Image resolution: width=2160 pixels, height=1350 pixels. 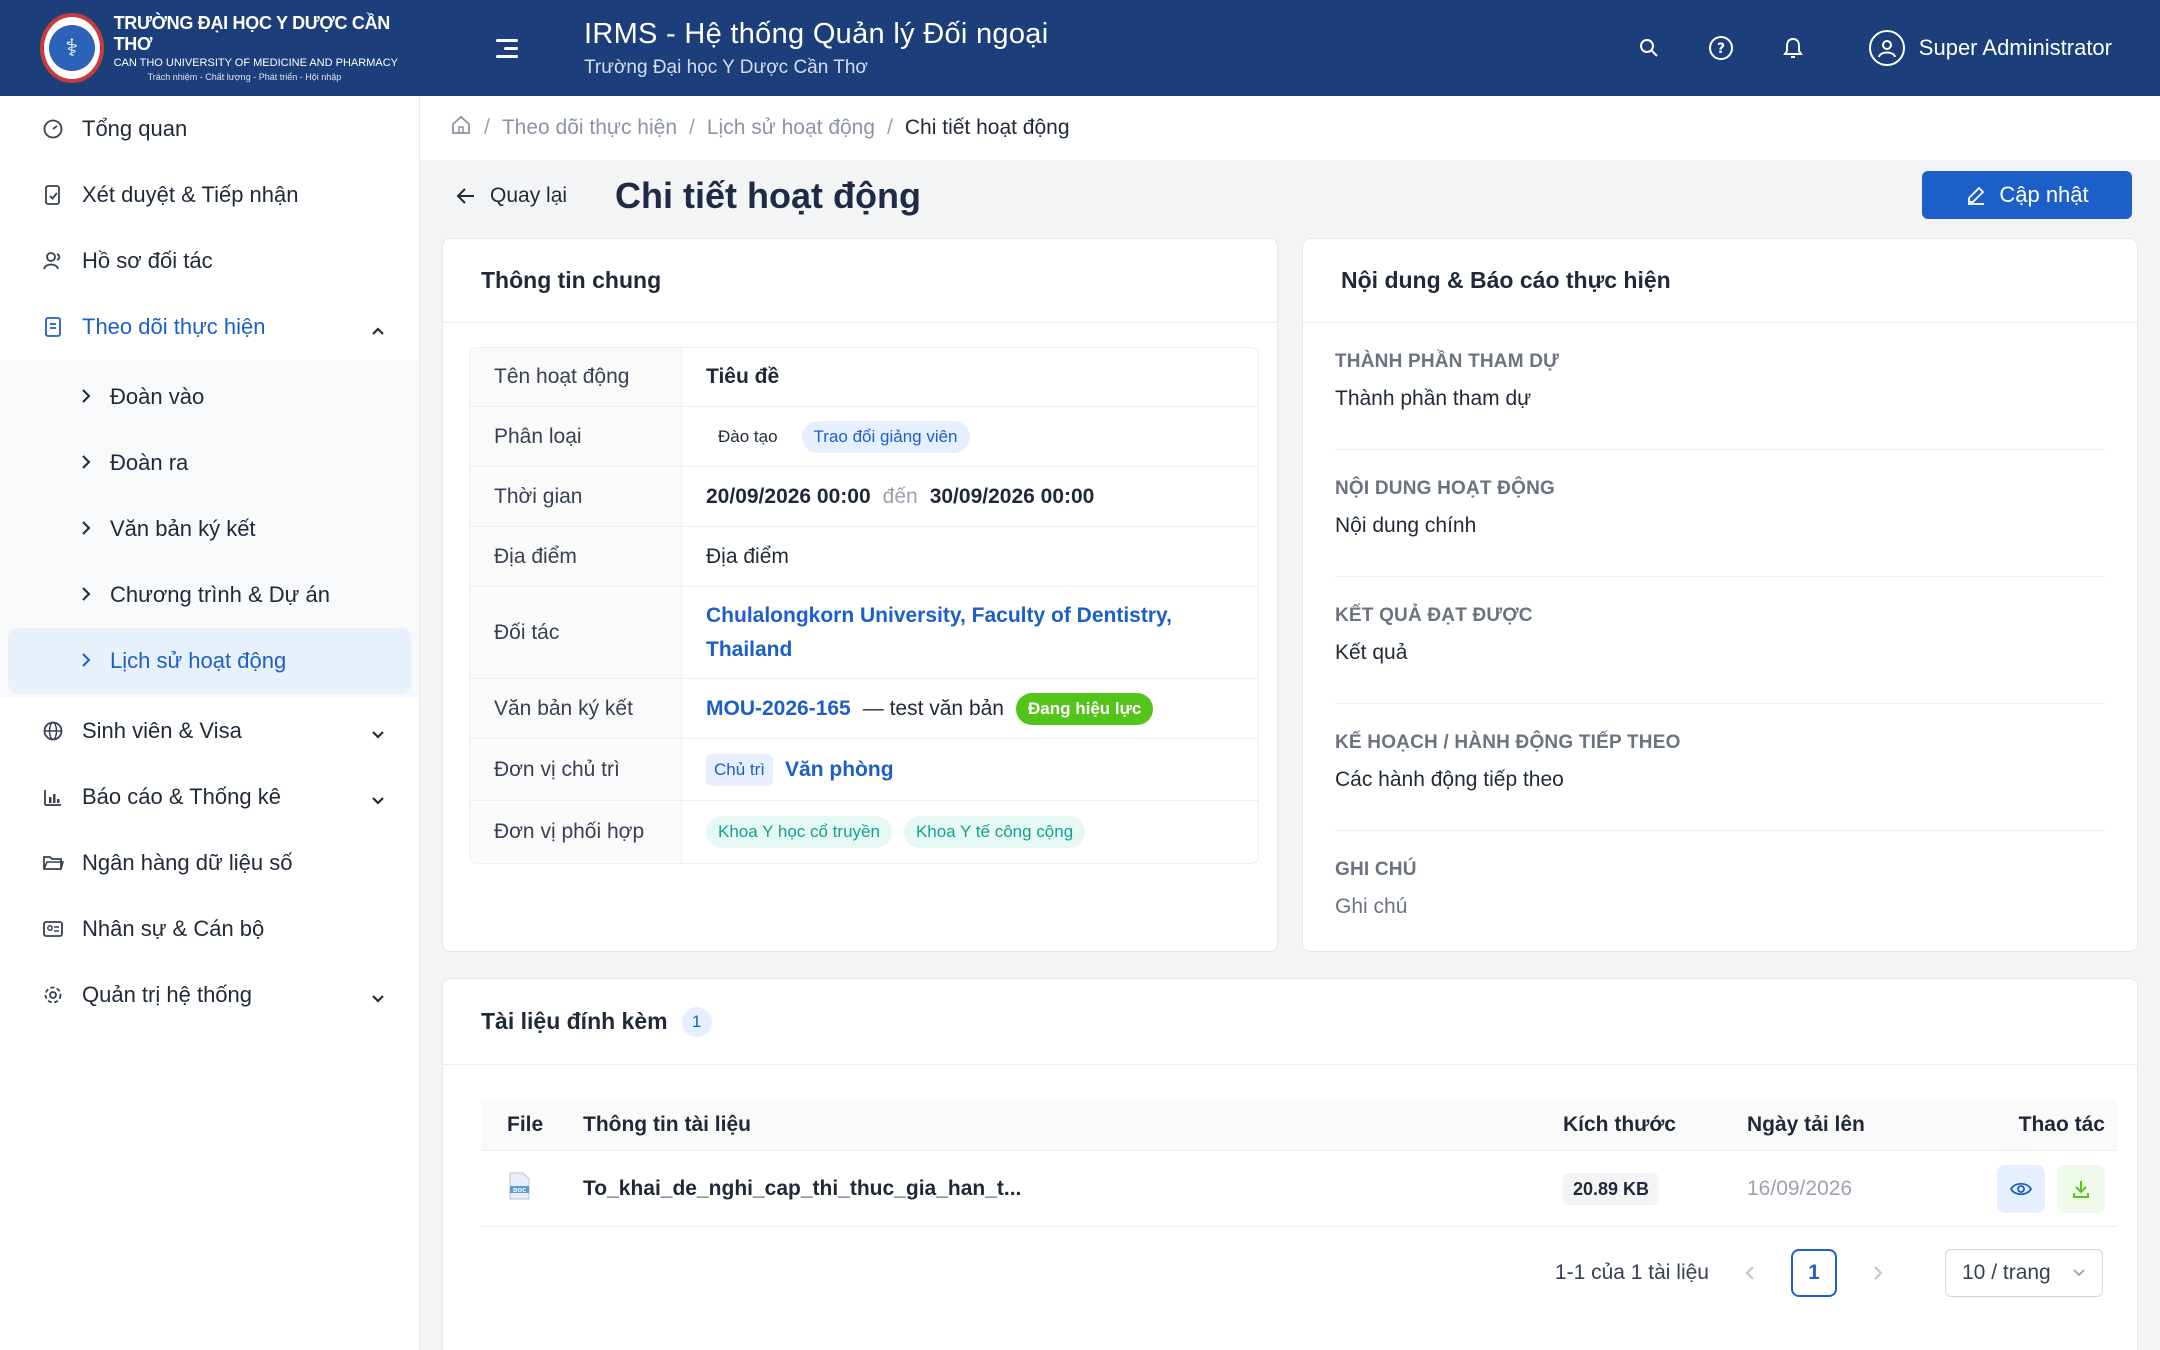 I want to click on sidebar-item-staff: Nhân sự & Cán bộ, so click(x=209, y=929).